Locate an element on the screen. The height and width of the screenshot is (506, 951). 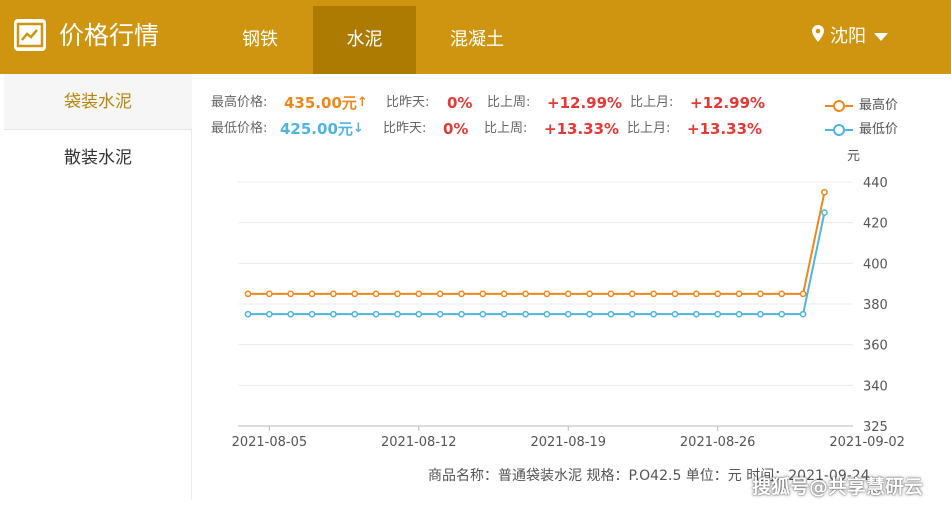
sidebar-item-bagged-cement: 袋装水泥 is located at coordinates (98, 102).